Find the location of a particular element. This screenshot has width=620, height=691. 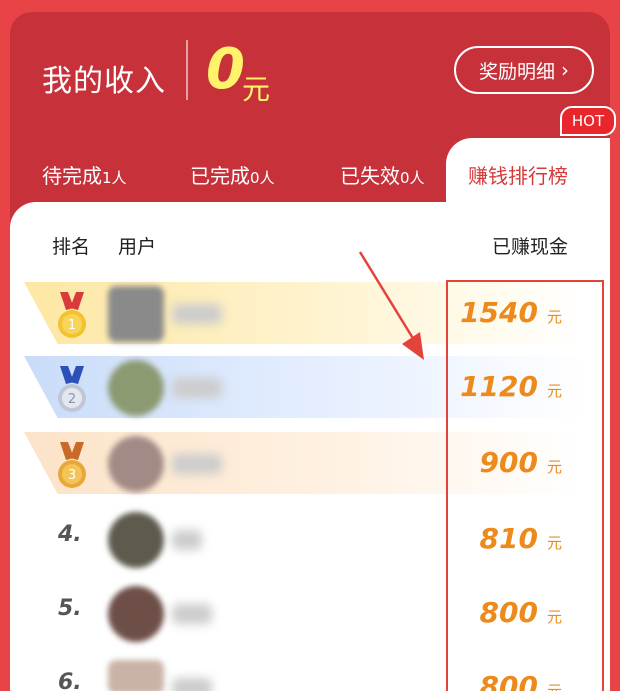

income-label: 我的收入 is located at coordinates (104, 81).